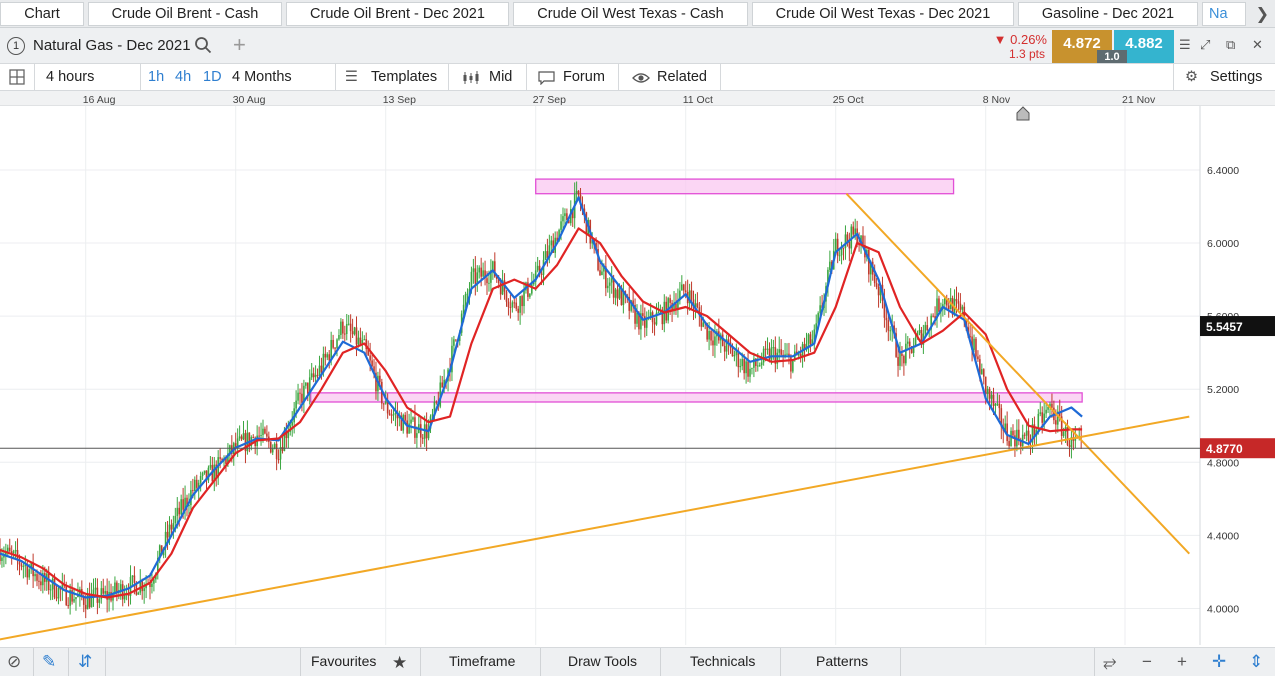 The image size is (1275, 676). I want to click on interval-select: 4 hours, so click(70, 77).